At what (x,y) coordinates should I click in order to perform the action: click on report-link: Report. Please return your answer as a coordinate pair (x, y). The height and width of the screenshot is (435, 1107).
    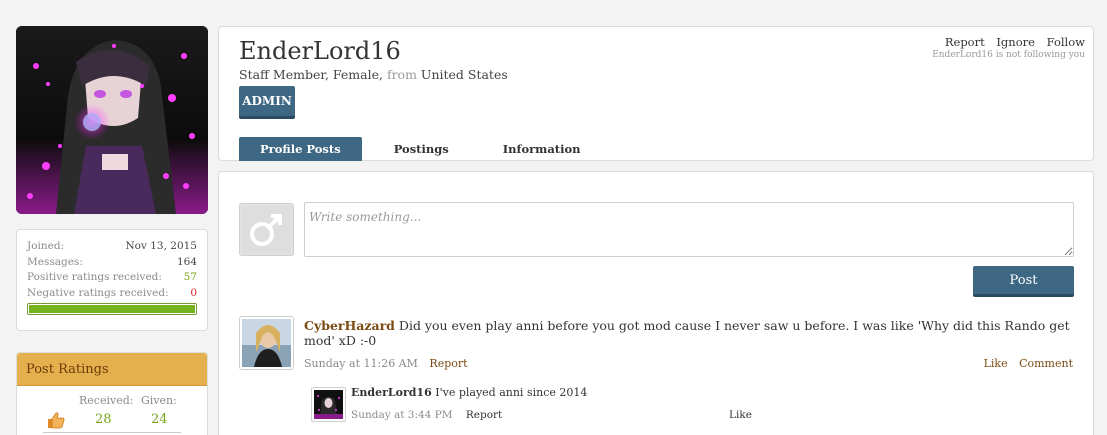
    Looking at the image, I should click on (965, 42).